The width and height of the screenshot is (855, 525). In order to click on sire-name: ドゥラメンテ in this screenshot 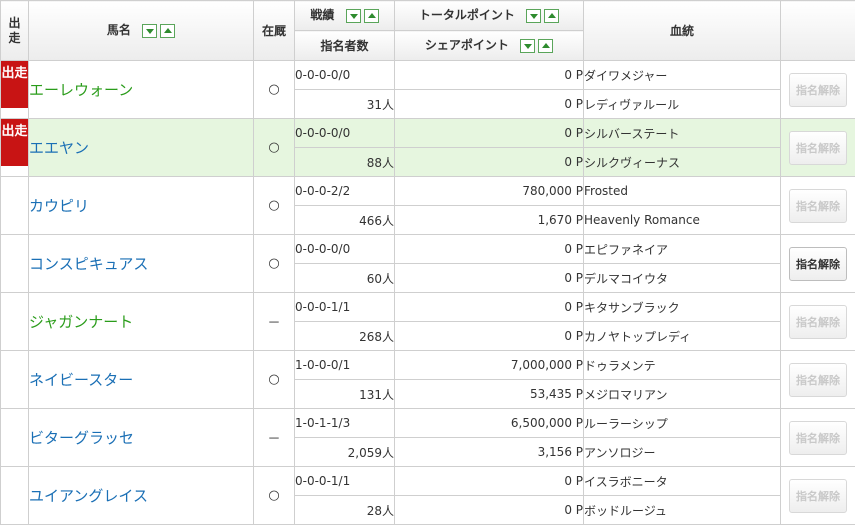, I will do `click(682, 365)`.